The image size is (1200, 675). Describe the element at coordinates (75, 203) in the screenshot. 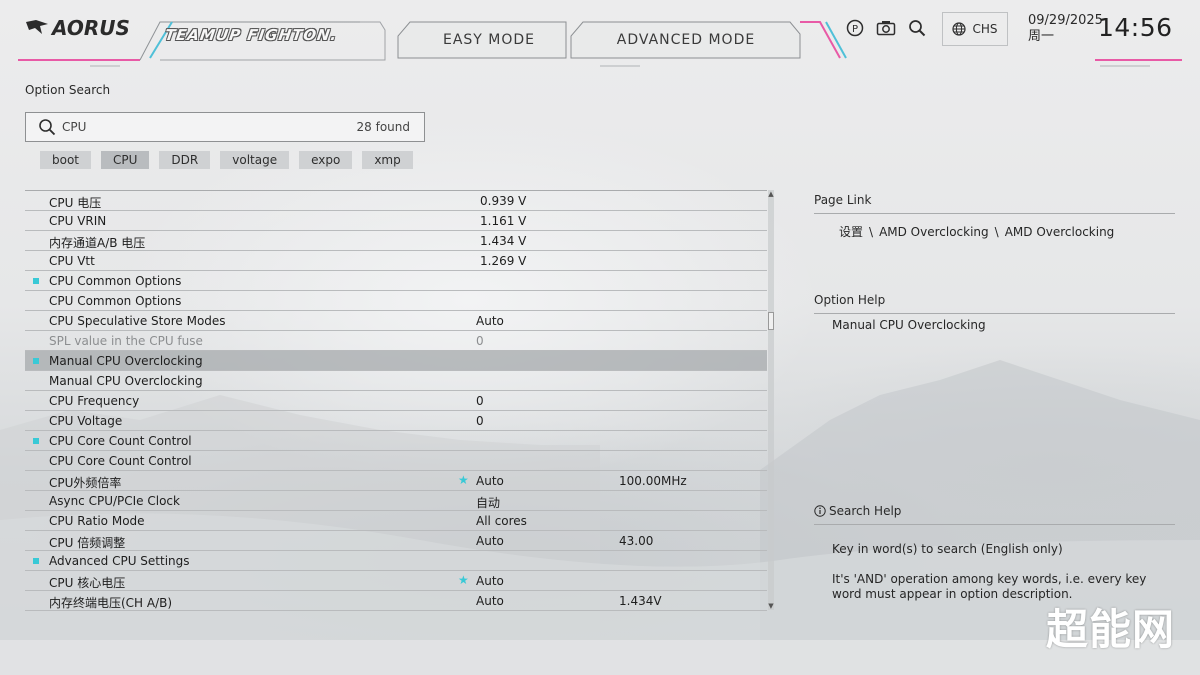

I see `option-name: CPU 电压` at that location.